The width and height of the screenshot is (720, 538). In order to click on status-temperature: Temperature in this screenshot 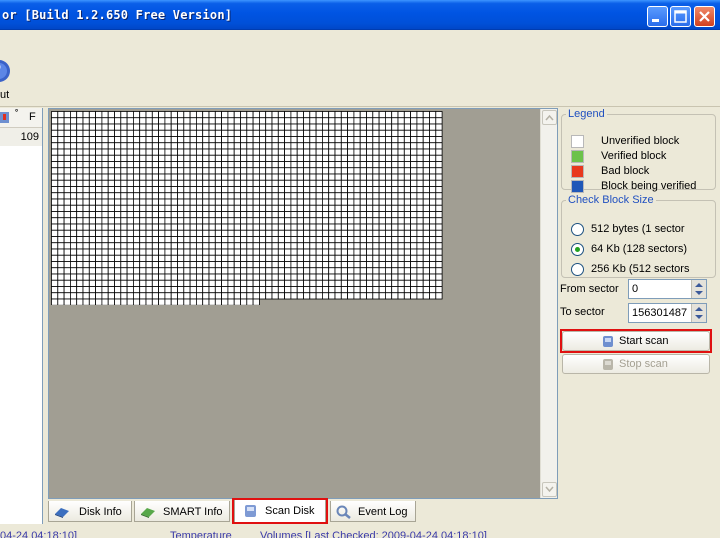, I will do `click(201, 534)`.